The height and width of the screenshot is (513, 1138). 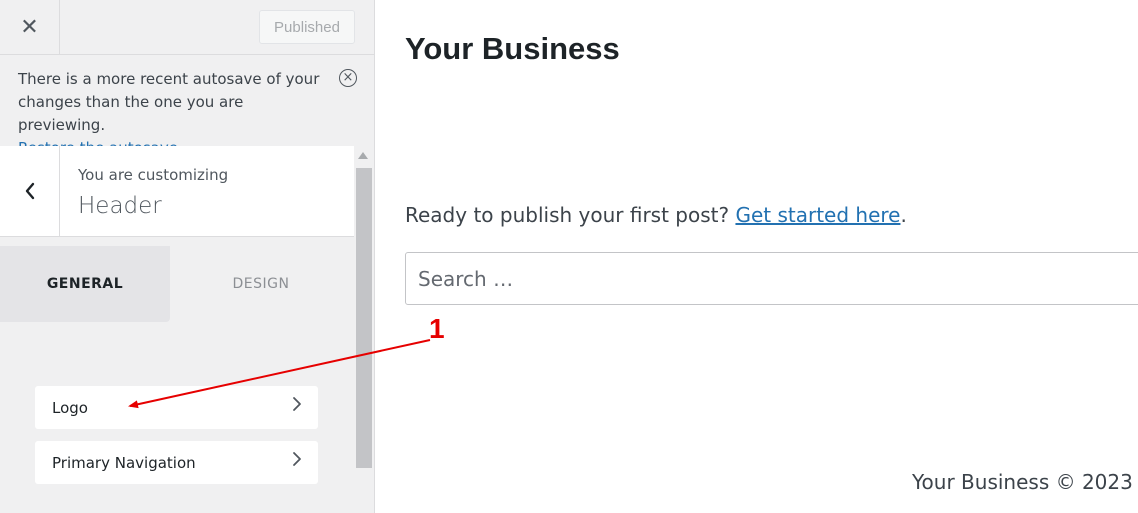 What do you see at coordinates (153, 175) in the screenshot?
I see `customizing-label: You are customizing` at bounding box center [153, 175].